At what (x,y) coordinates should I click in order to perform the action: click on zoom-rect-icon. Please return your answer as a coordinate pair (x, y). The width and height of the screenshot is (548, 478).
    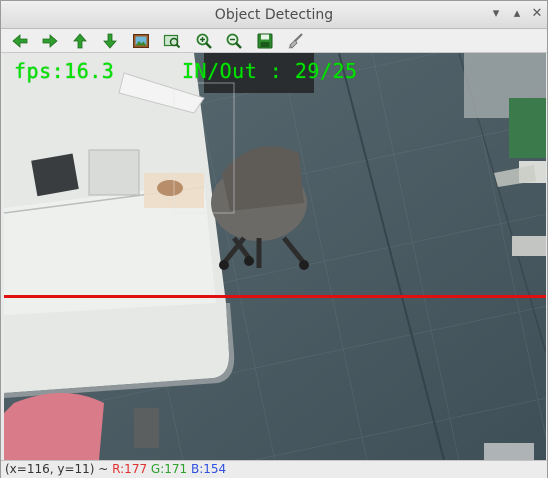
    Looking at the image, I should click on (172, 41).